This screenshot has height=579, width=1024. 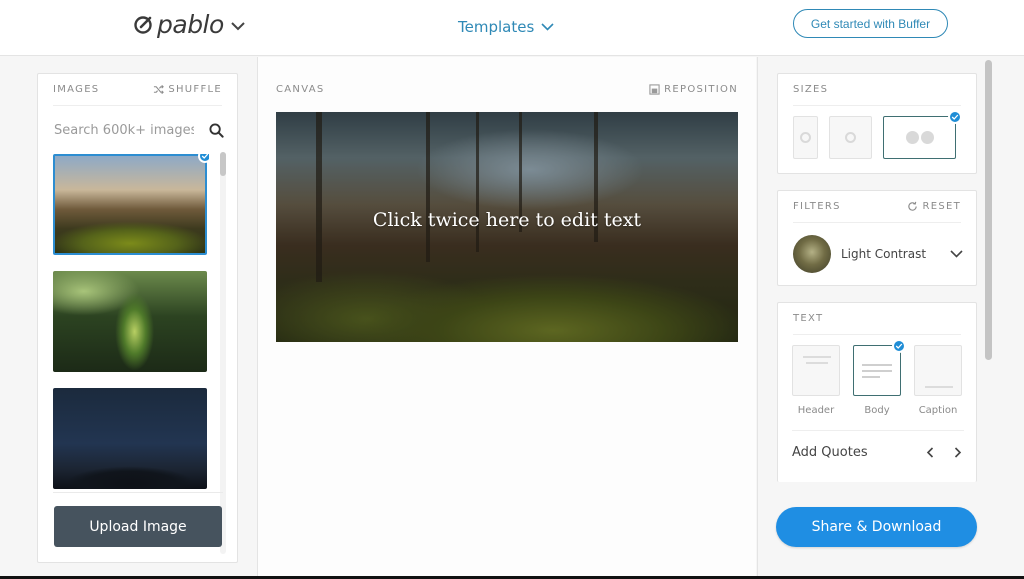 I want to click on quotes-navigation, so click(x=944, y=452).